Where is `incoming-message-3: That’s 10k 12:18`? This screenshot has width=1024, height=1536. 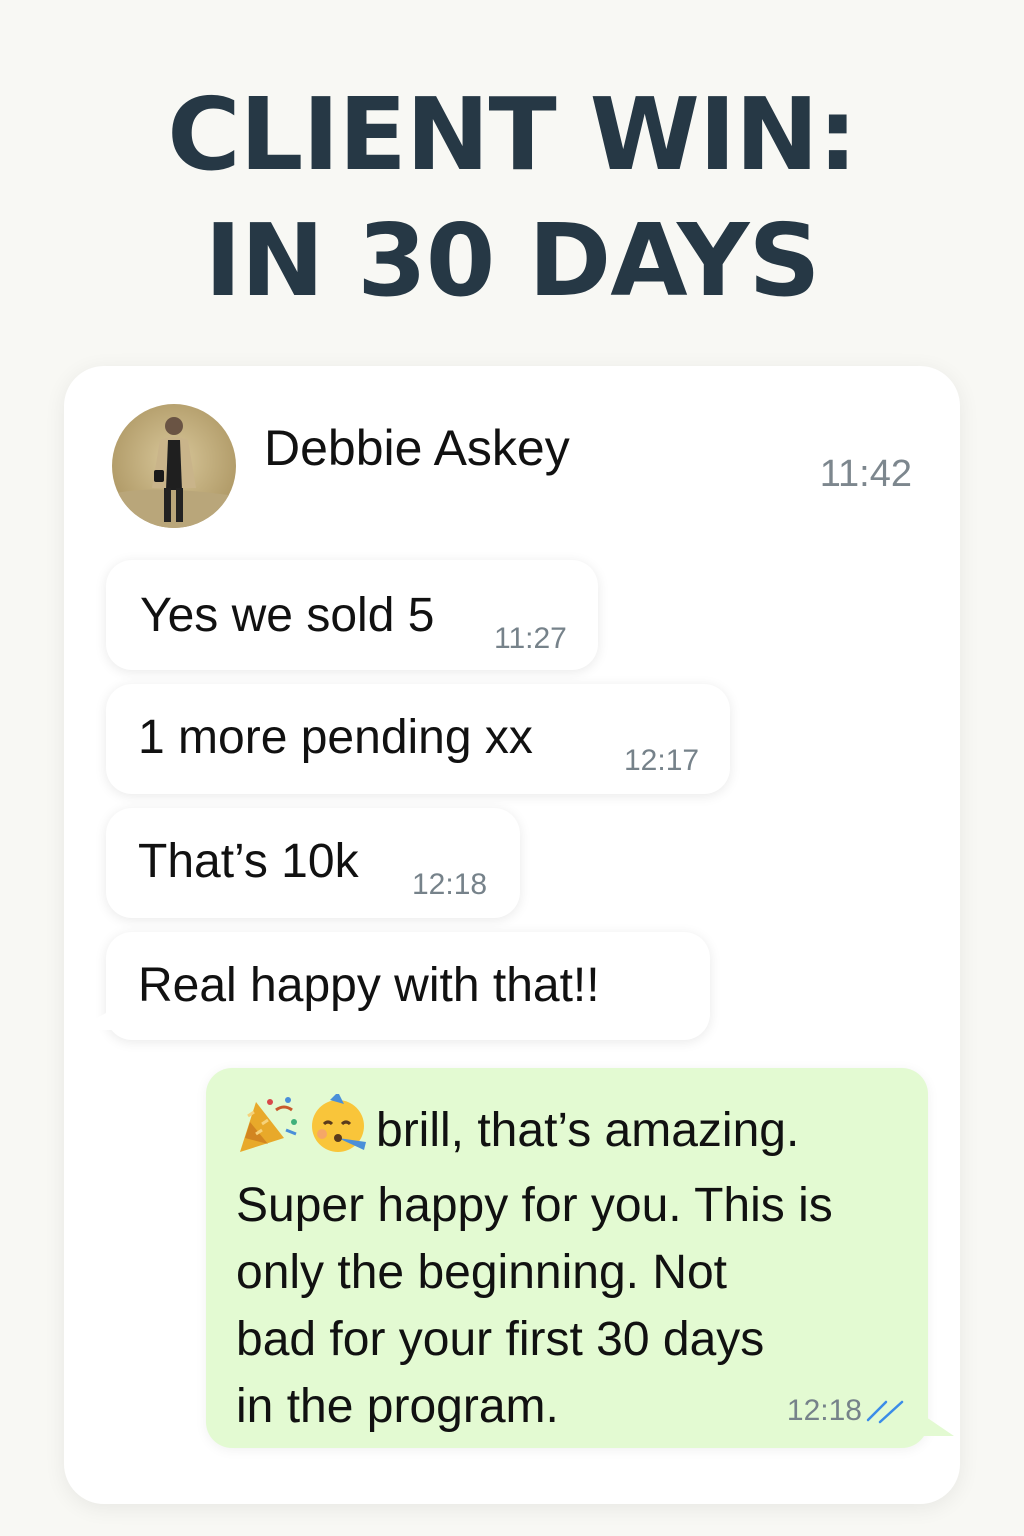 incoming-message-3: That’s 10k 12:18 is located at coordinates (313, 863).